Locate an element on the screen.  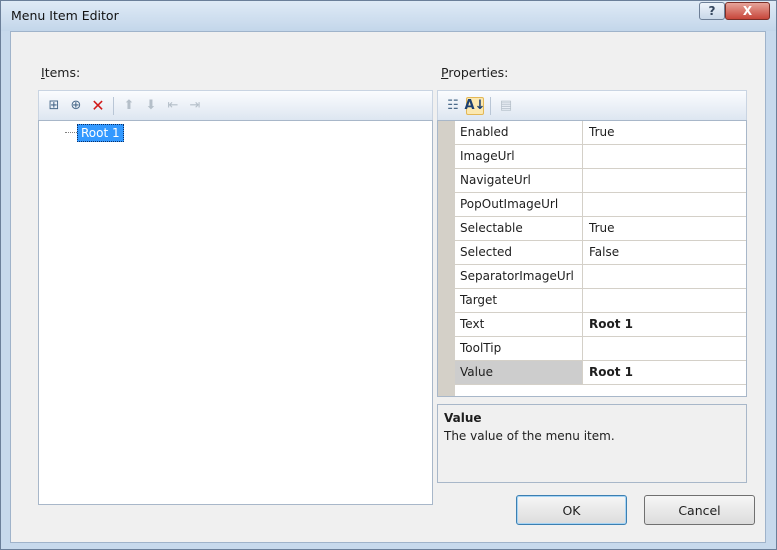
description-text: The value of the menu item. is located at coordinates (529, 436).